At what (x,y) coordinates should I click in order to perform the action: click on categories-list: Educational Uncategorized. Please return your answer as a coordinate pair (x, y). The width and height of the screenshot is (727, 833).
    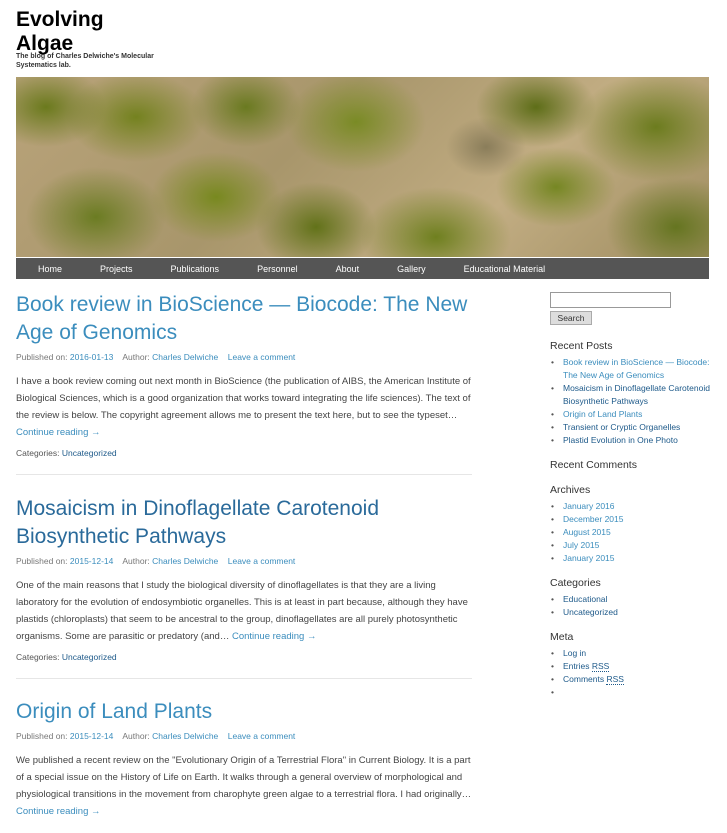
    Looking at the image, I should click on (632, 606).